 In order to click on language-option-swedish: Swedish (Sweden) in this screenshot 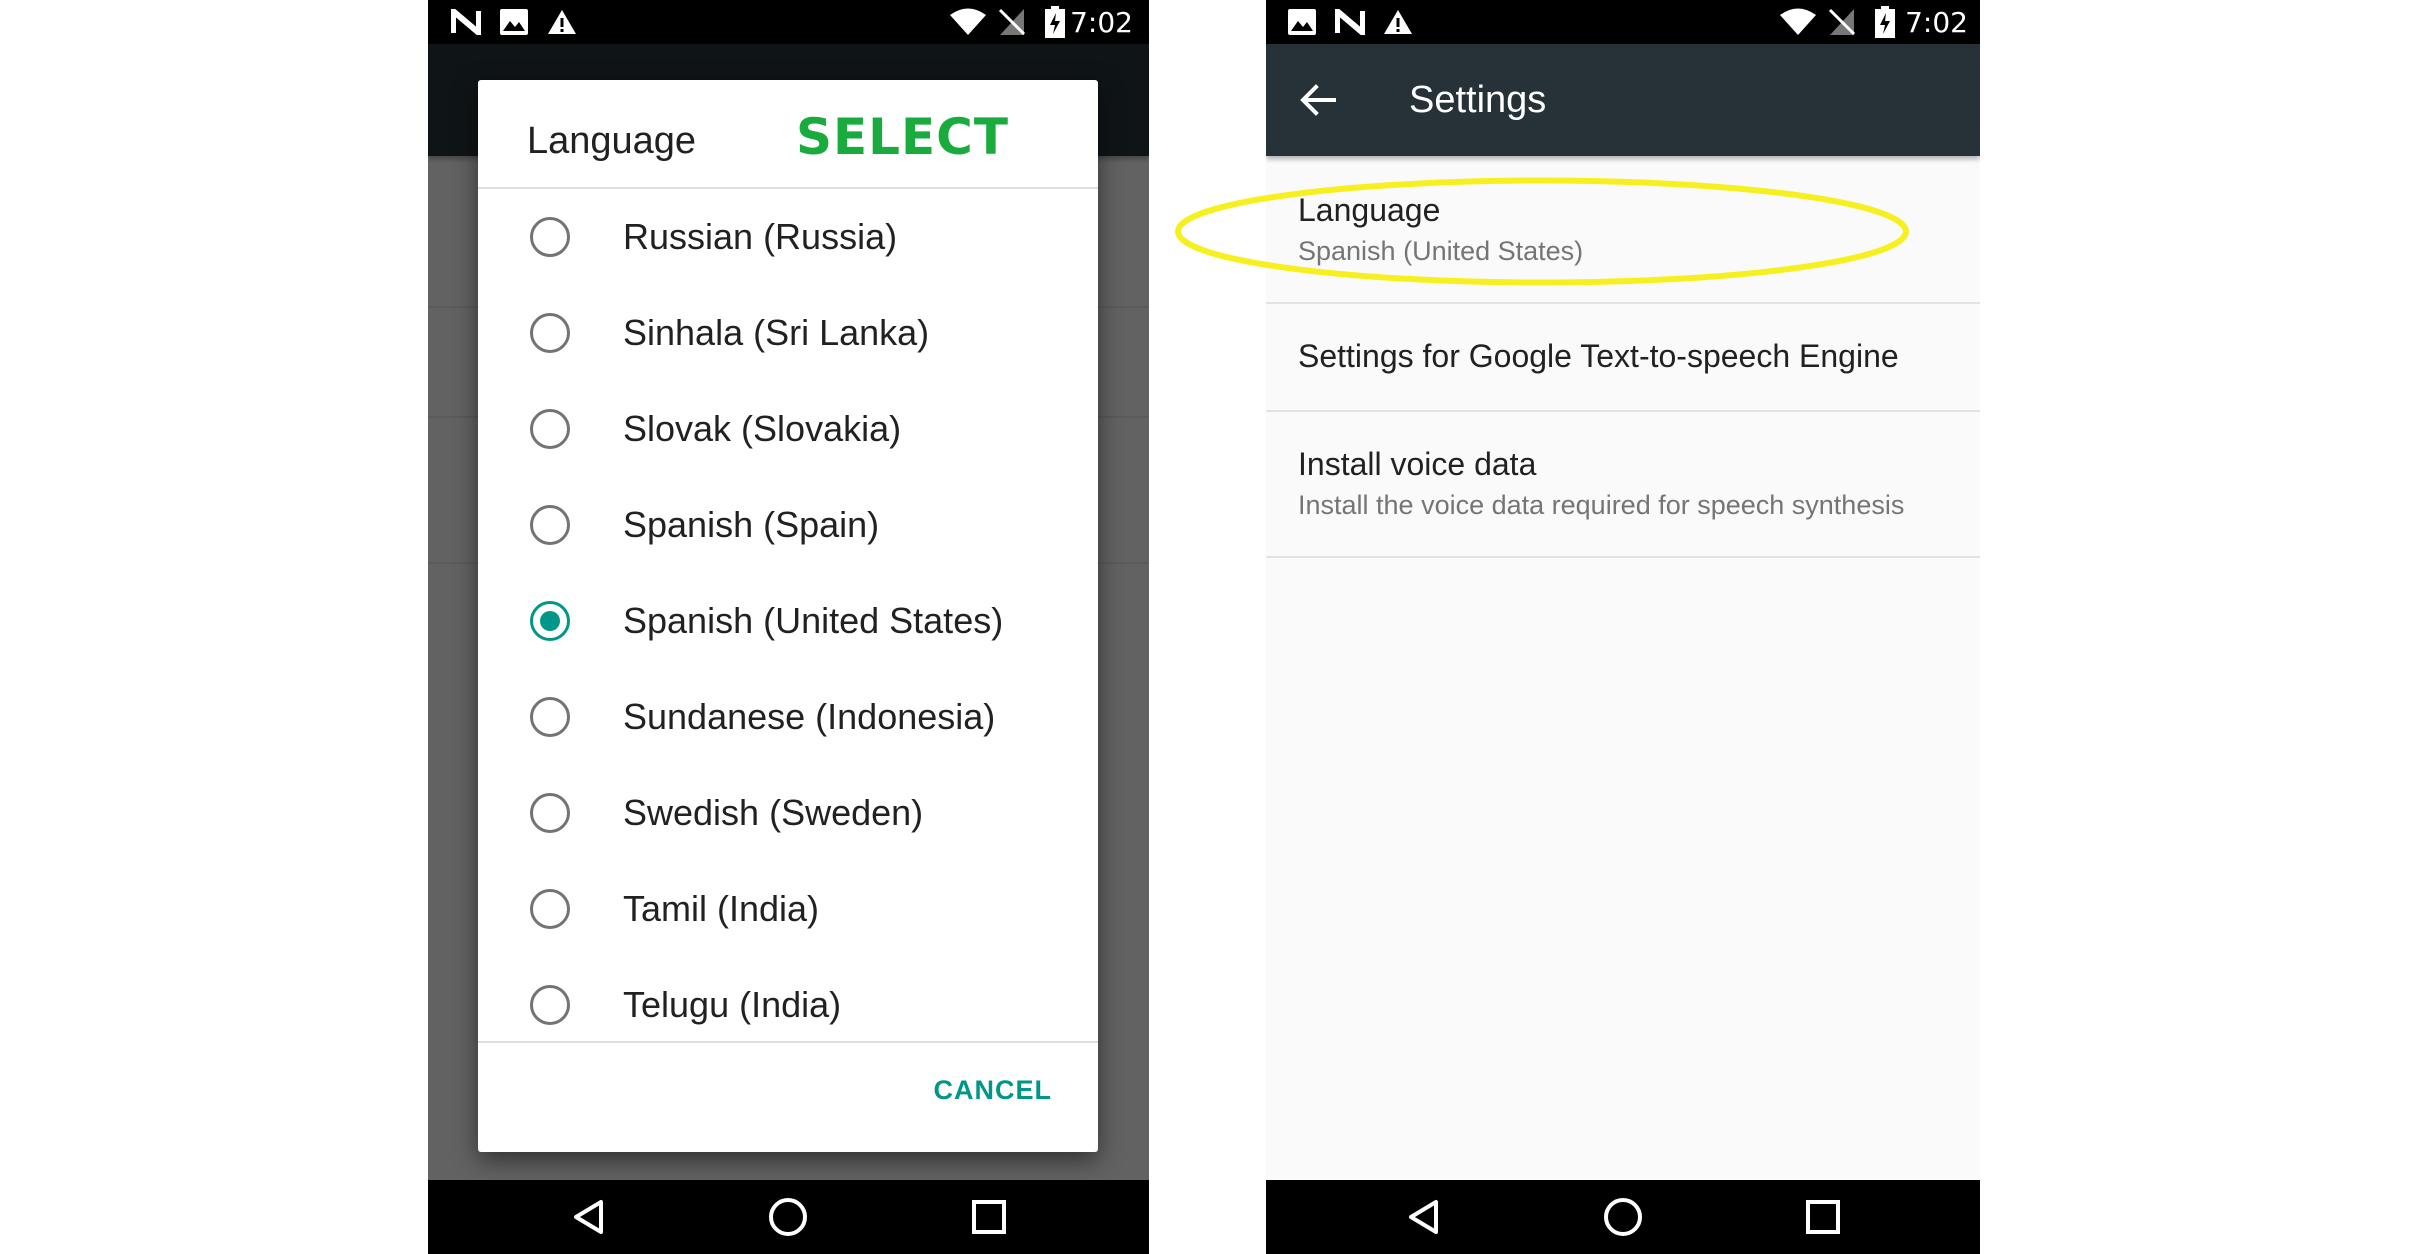, I will do `click(788, 813)`.